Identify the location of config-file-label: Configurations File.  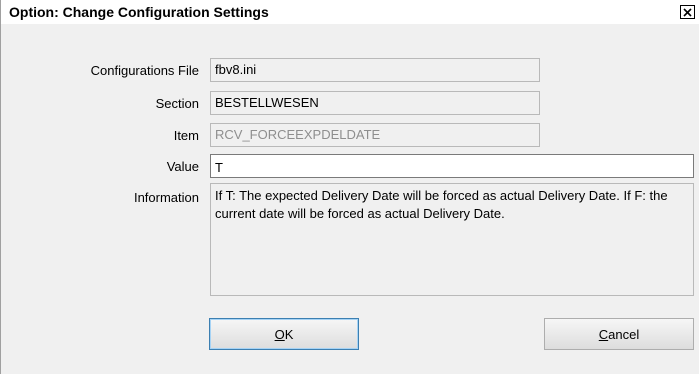
(144, 70).